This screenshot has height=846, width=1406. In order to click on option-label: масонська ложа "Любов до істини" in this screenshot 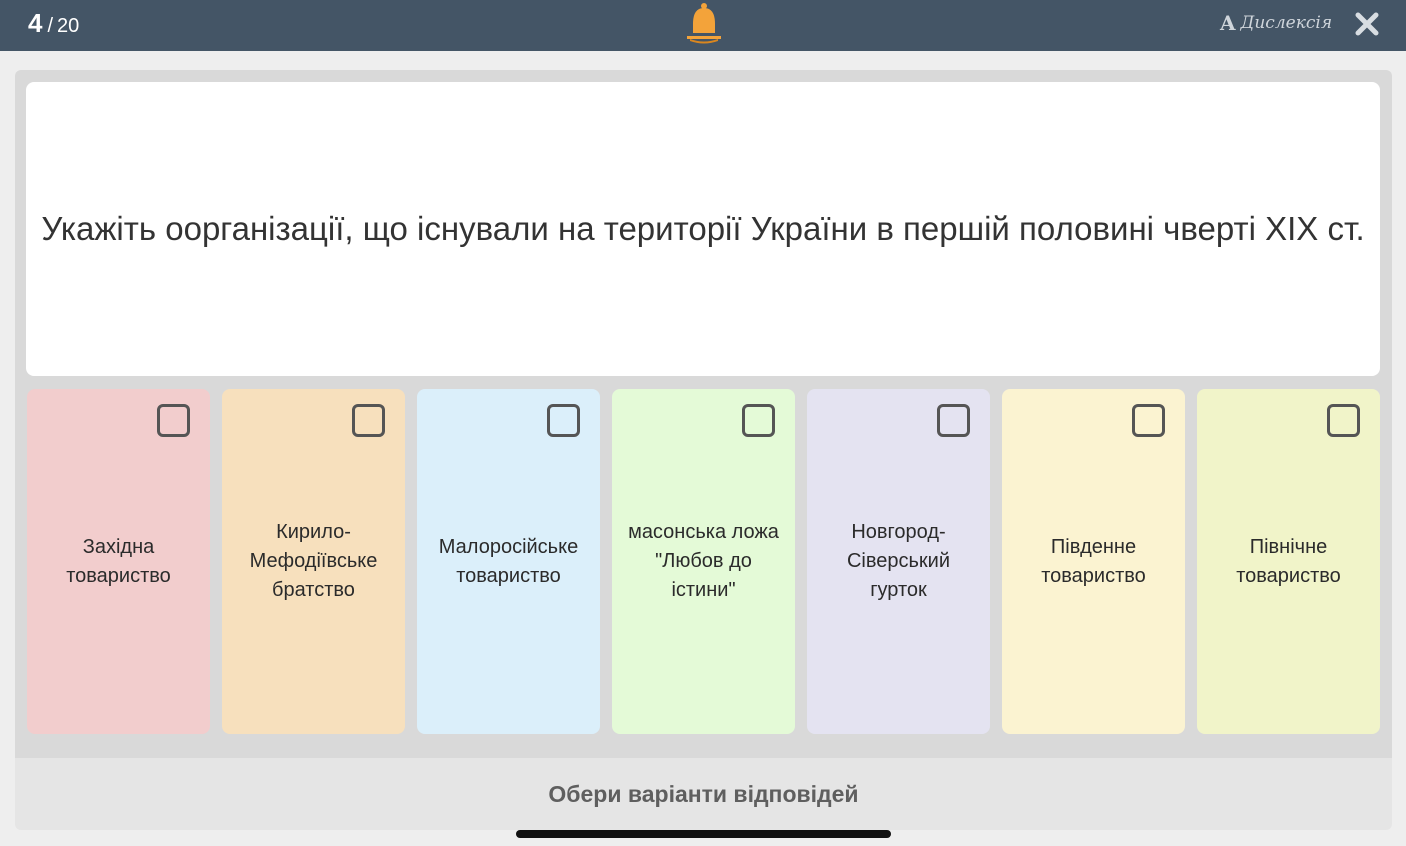, I will do `click(703, 561)`.